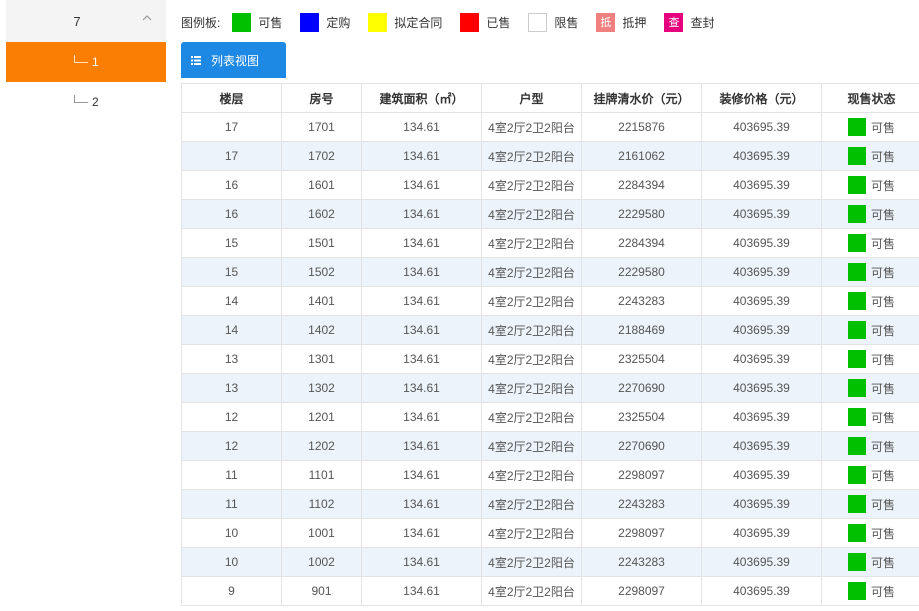 The width and height of the screenshot is (919, 611). I want to click on tree-item-unit-1: 1, so click(86, 62).